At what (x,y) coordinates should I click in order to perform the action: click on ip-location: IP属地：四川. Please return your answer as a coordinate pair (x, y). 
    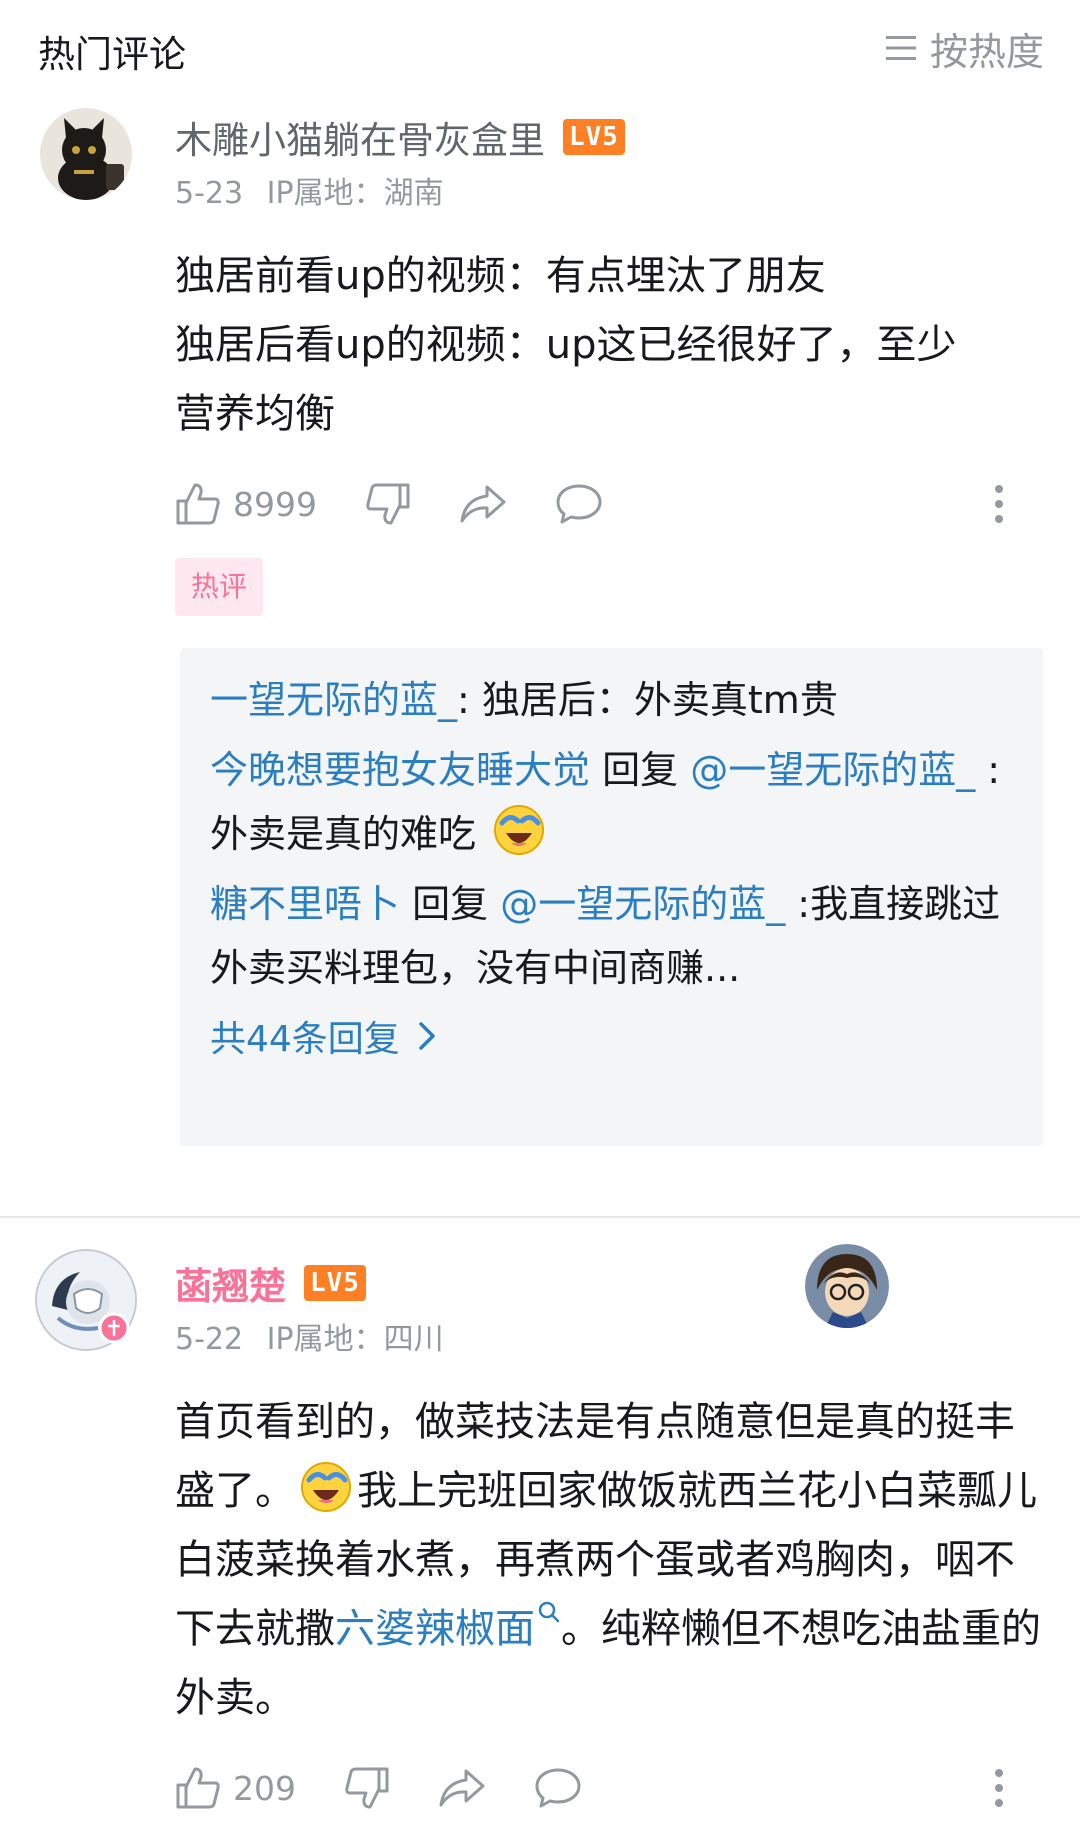
    Looking at the image, I should click on (355, 1339).